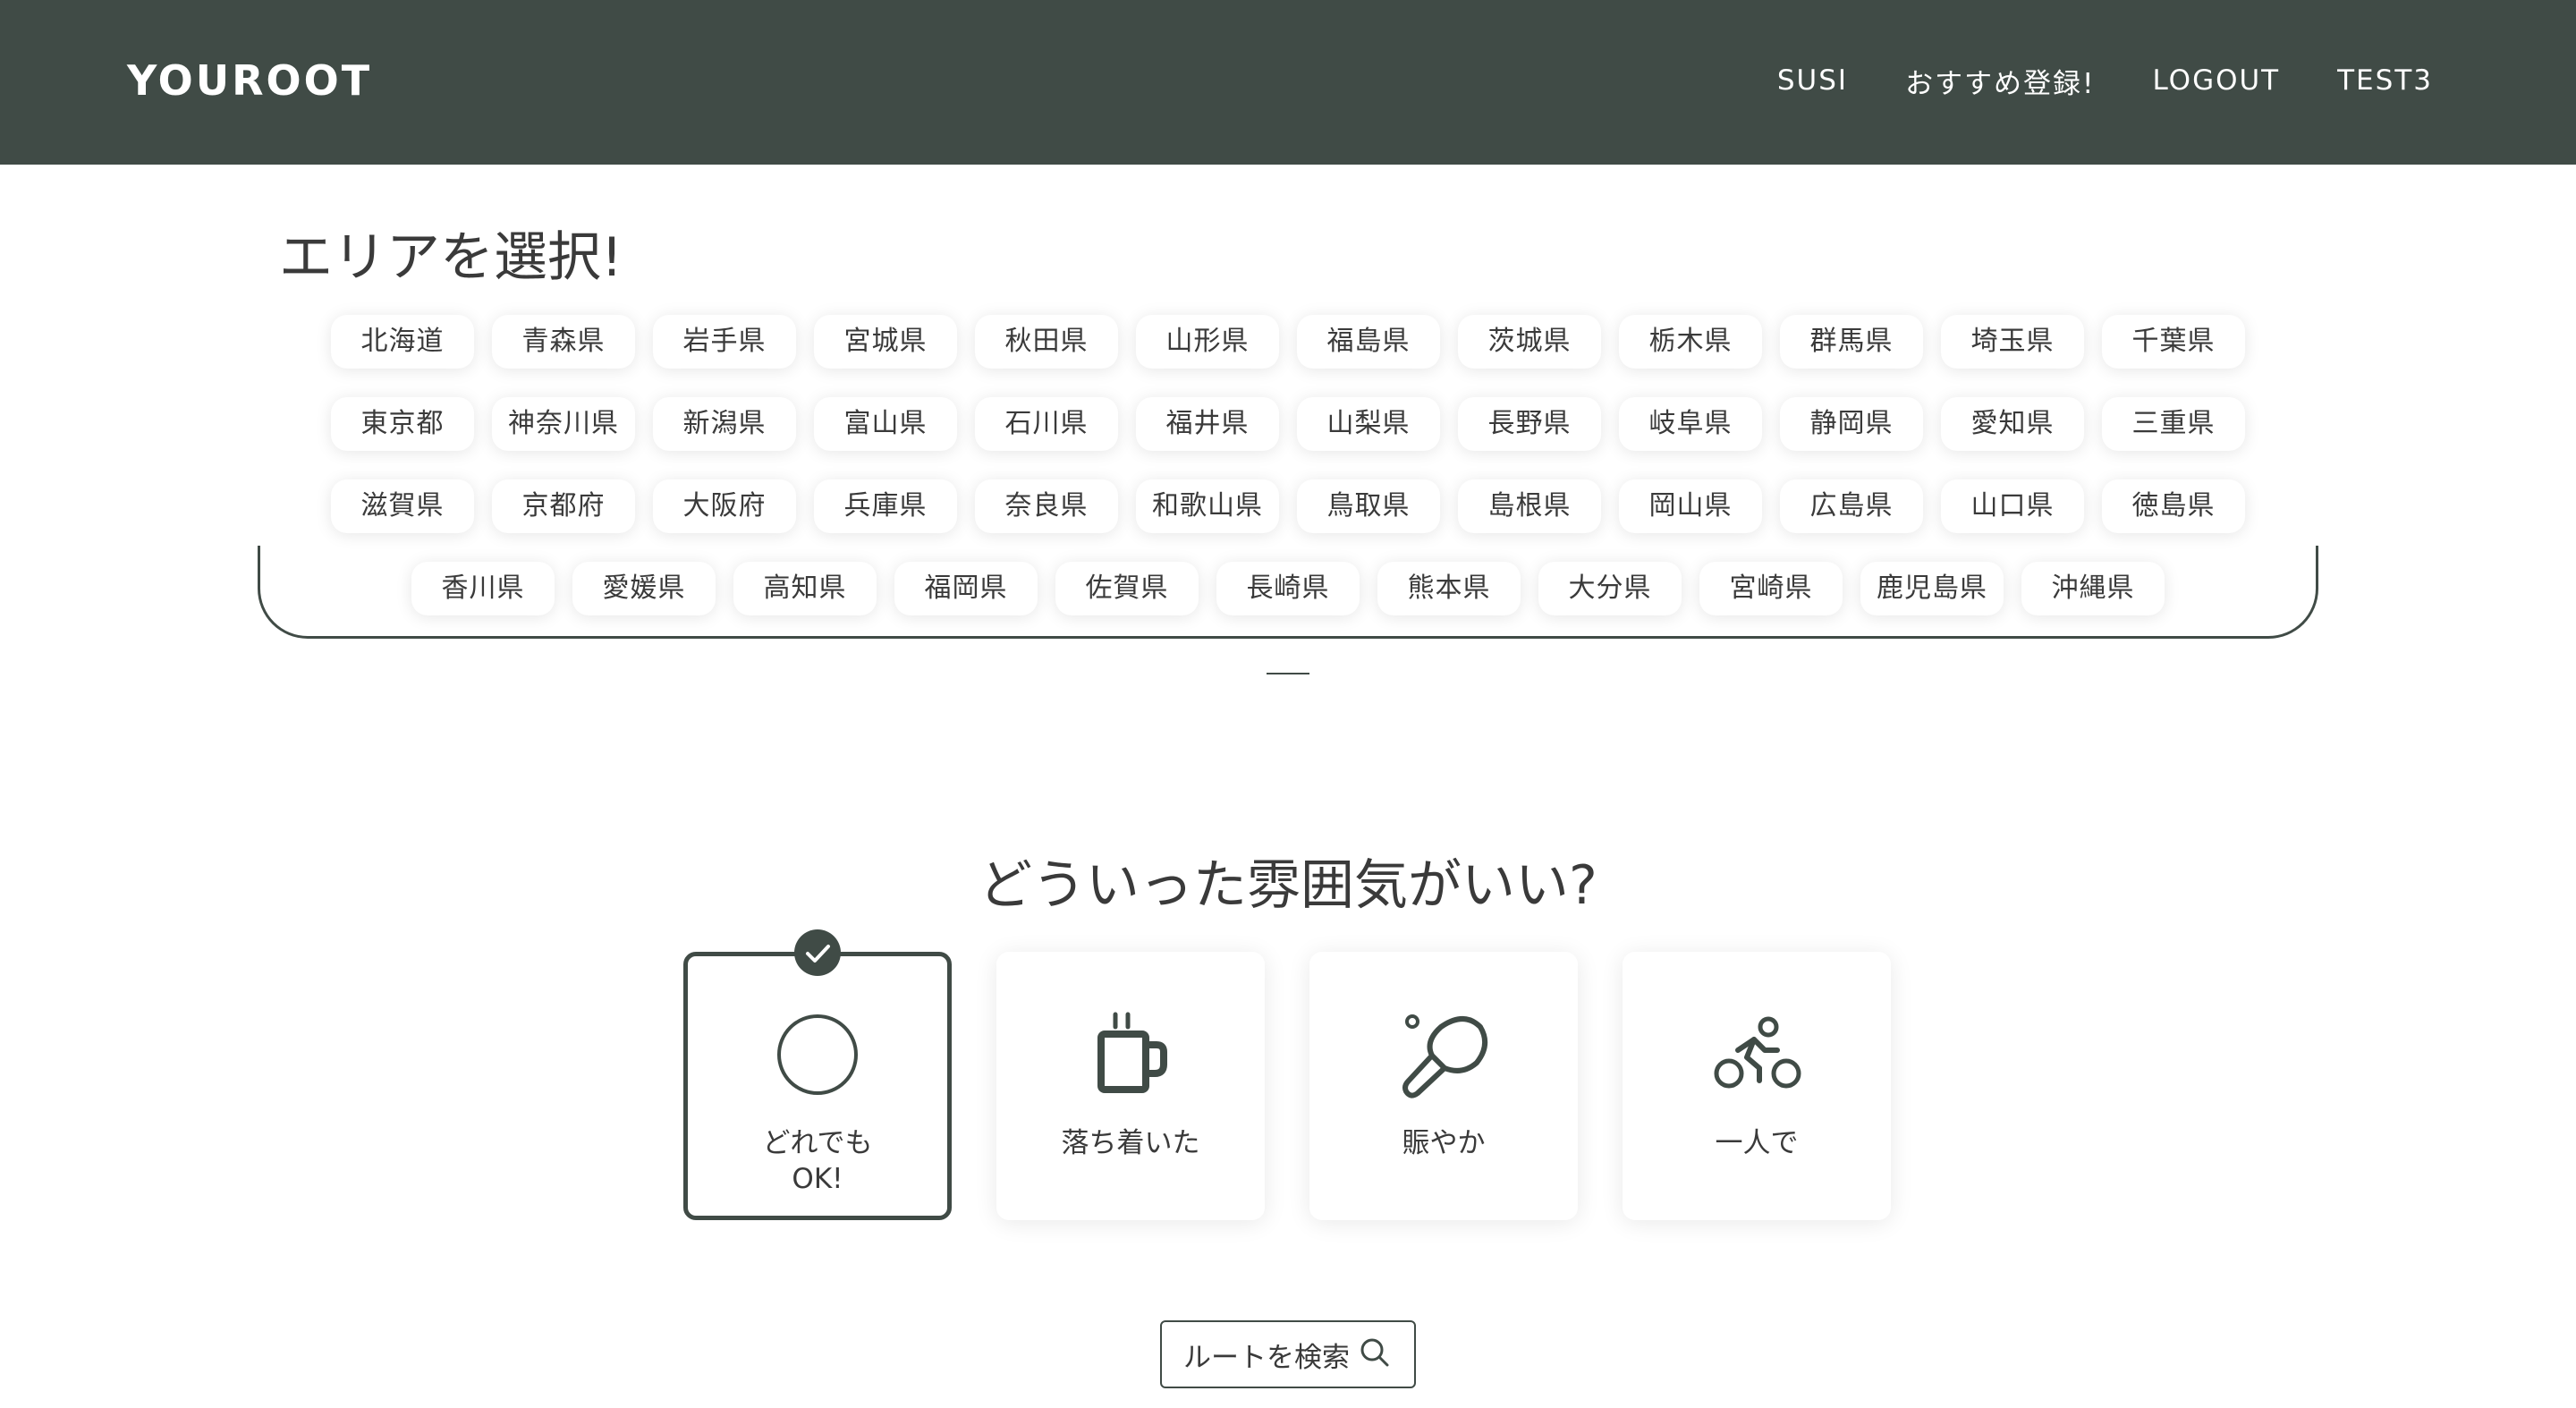 The width and height of the screenshot is (2576, 1408). What do you see at coordinates (885, 506) in the screenshot?
I see `prefecture-chip: 兵庫県` at bounding box center [885, 506].